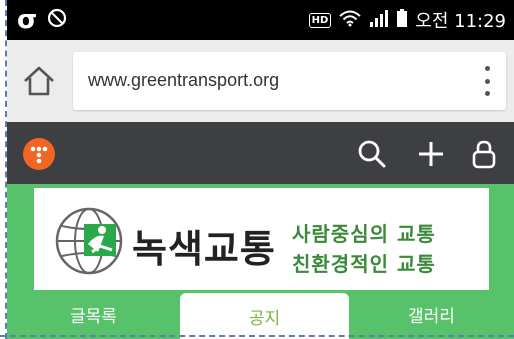 The height and width of the screenshot is (339, 514). I want to click on lock-icon, so click(484, 154).